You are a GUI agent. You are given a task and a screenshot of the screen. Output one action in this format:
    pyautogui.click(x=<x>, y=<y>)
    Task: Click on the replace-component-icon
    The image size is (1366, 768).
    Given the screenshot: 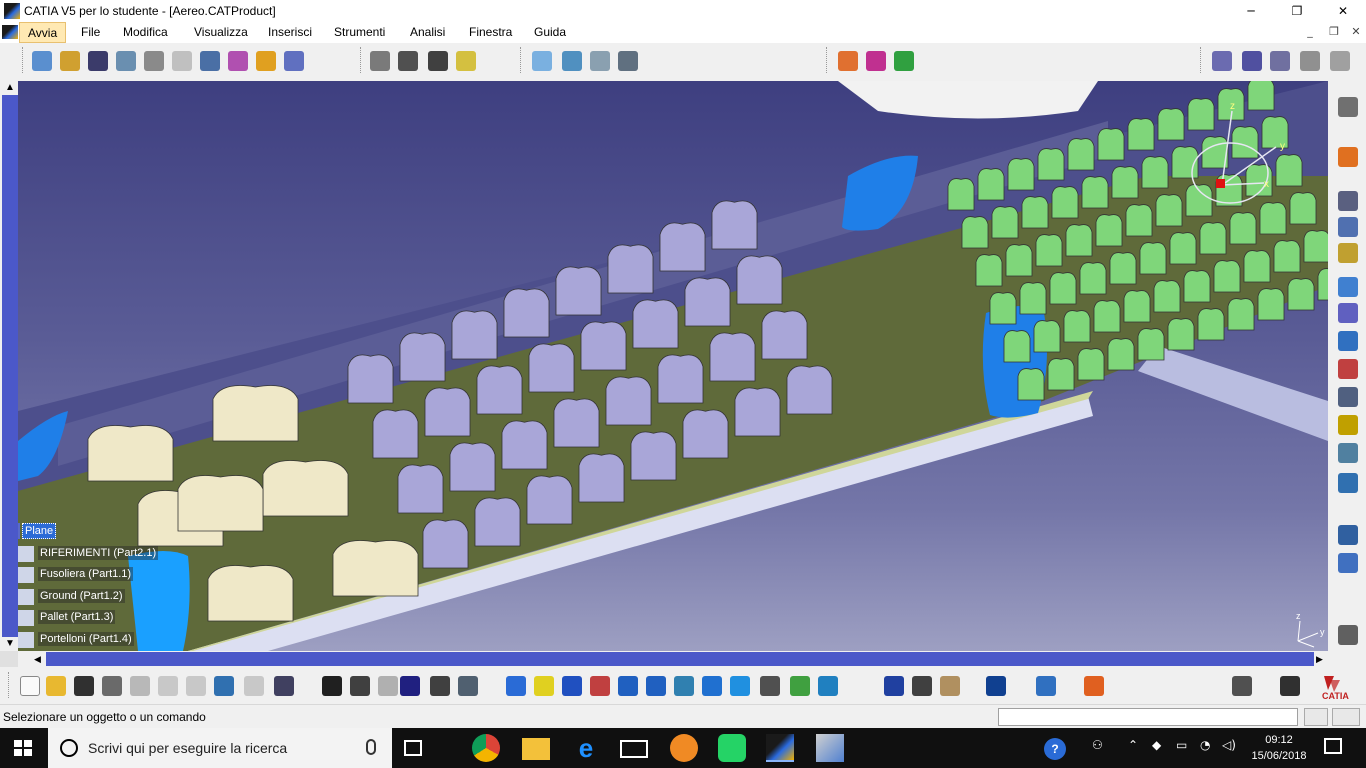 What is the action you would take?
    pyautogui.click(x=154, y=61)
    